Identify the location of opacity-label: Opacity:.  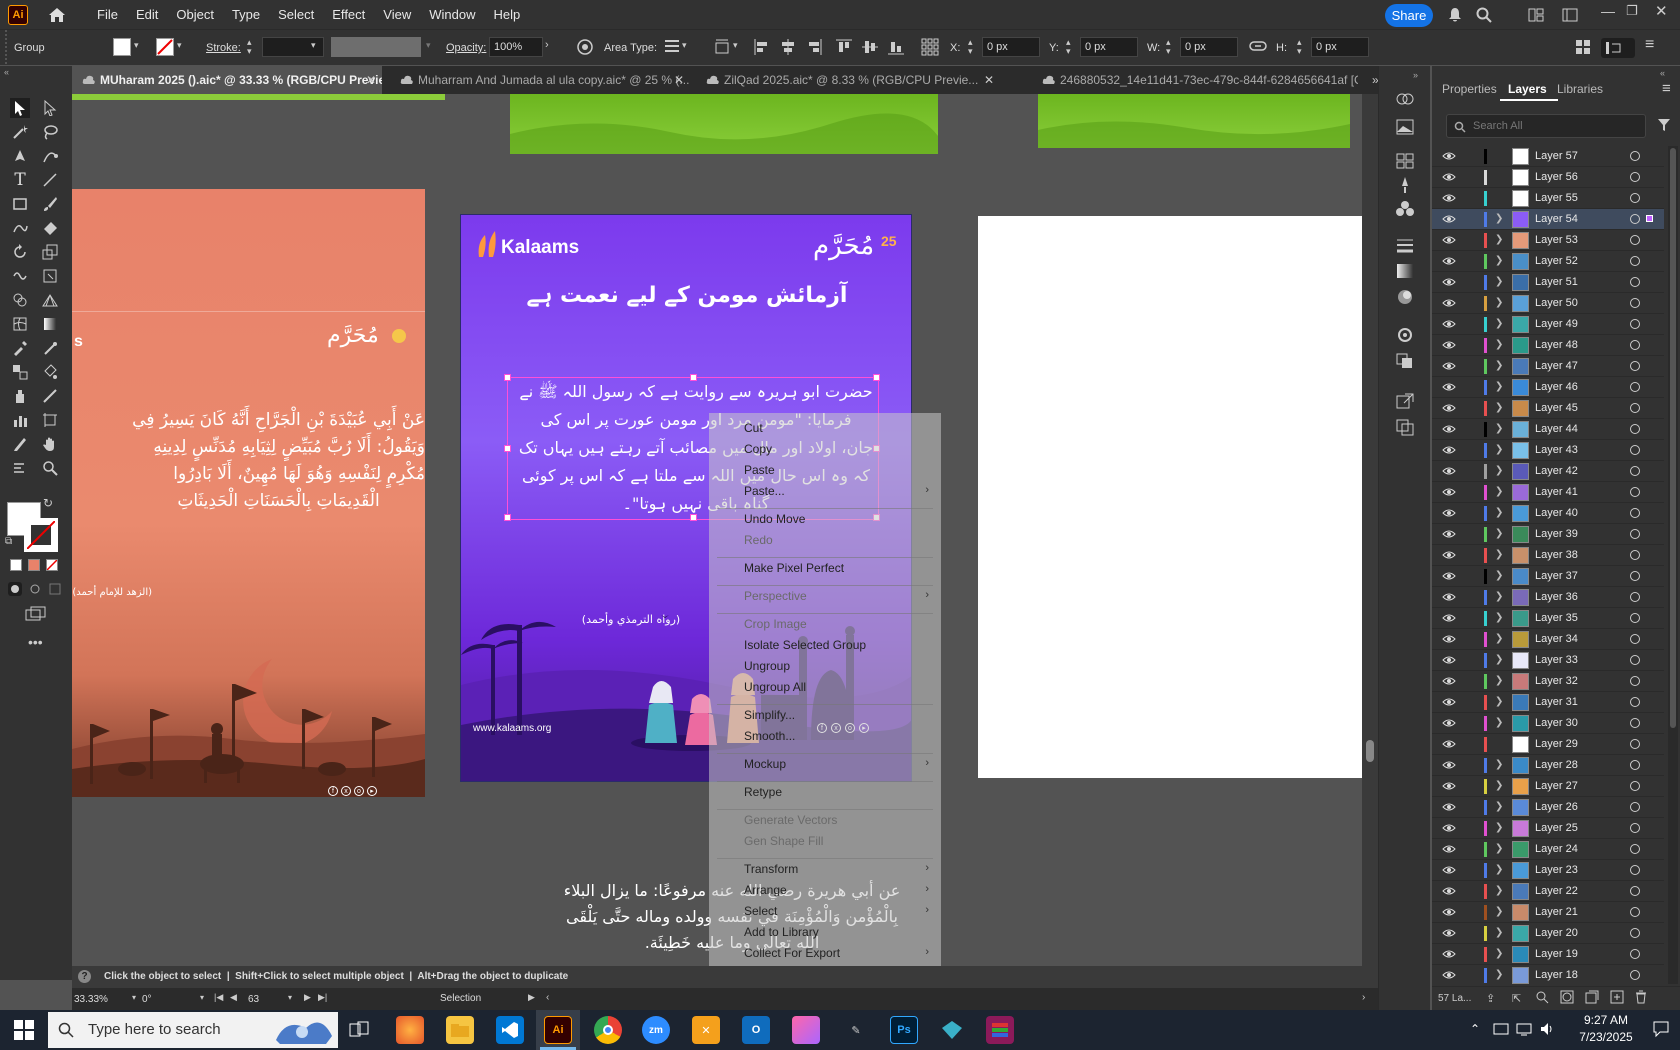
(466, 48).